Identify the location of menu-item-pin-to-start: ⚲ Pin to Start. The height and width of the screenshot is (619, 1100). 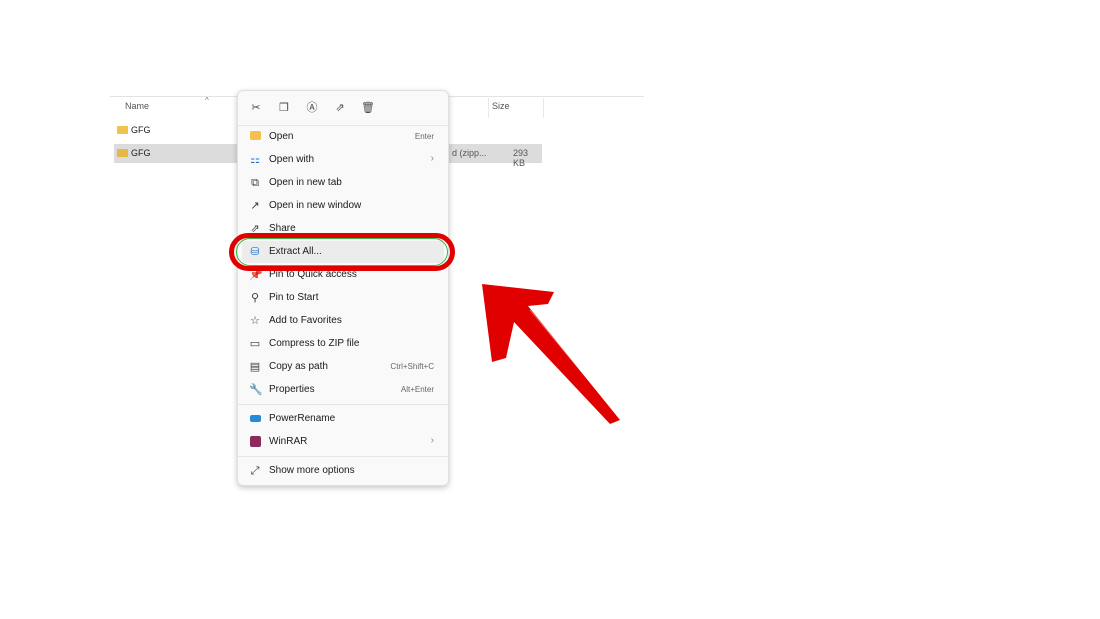
(343, 298).